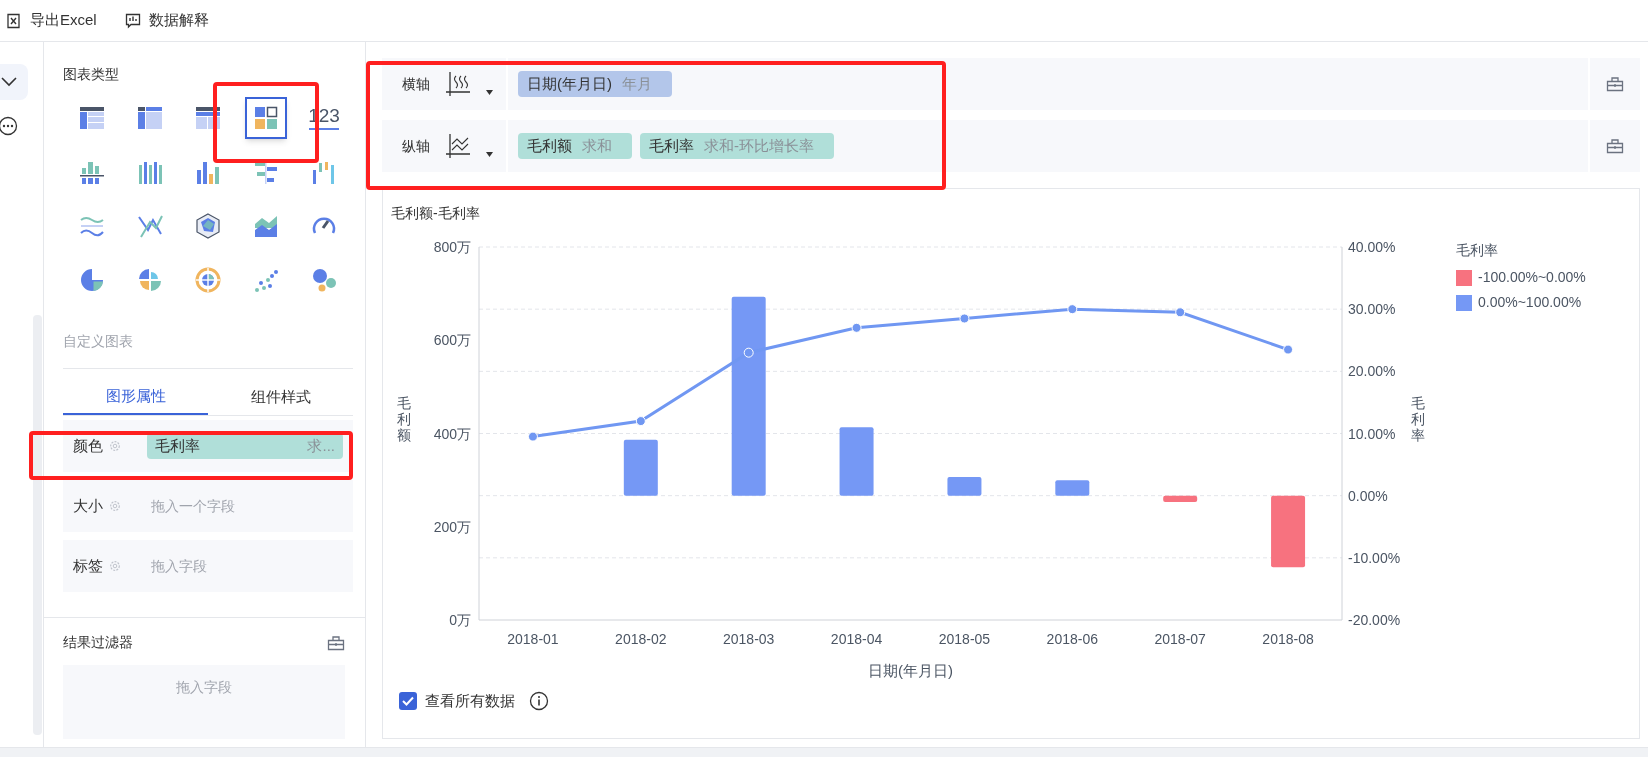 This screenshot has height=757, width=1648. What do you see at coordinates (92, 280) in the screenshot?
I see `pie-chart-icon` at bounding box center [92, 280].